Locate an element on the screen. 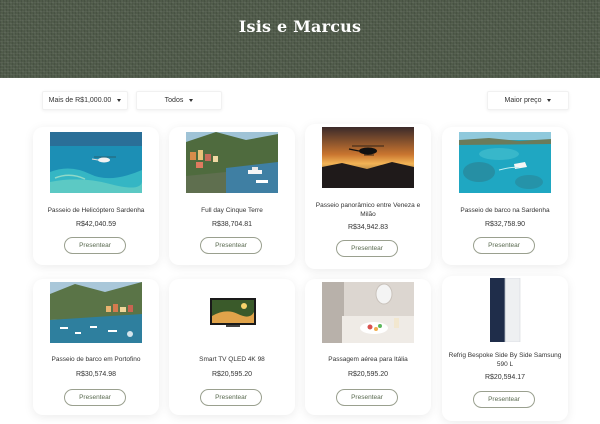 The height and width of the screenshot is (424, 600). category-filter-dropdown: Todos is located at coordinates (179, 100).